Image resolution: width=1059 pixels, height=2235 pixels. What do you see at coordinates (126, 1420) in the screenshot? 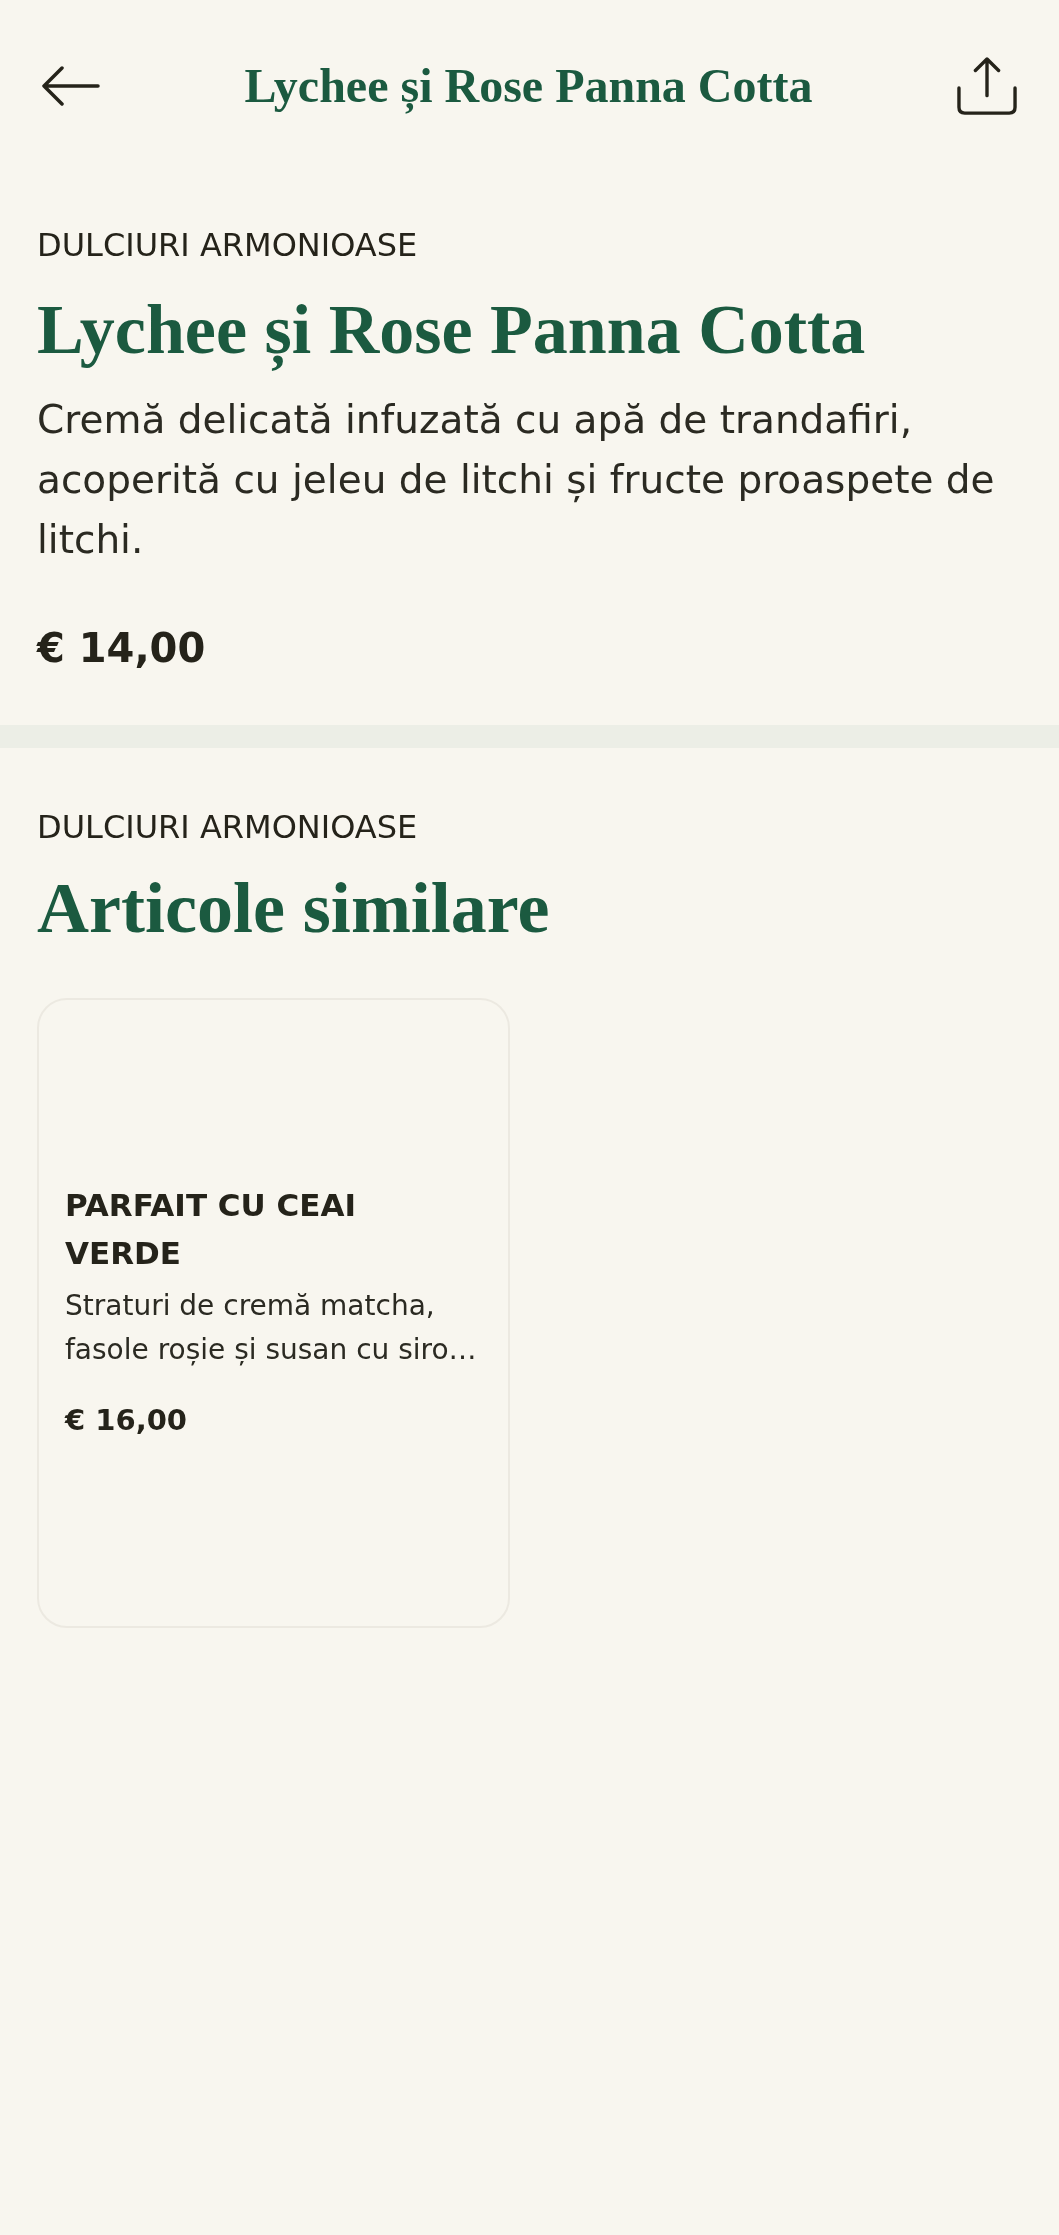
I see `card-price: € 16,00` at bounding box center [126, 1420].